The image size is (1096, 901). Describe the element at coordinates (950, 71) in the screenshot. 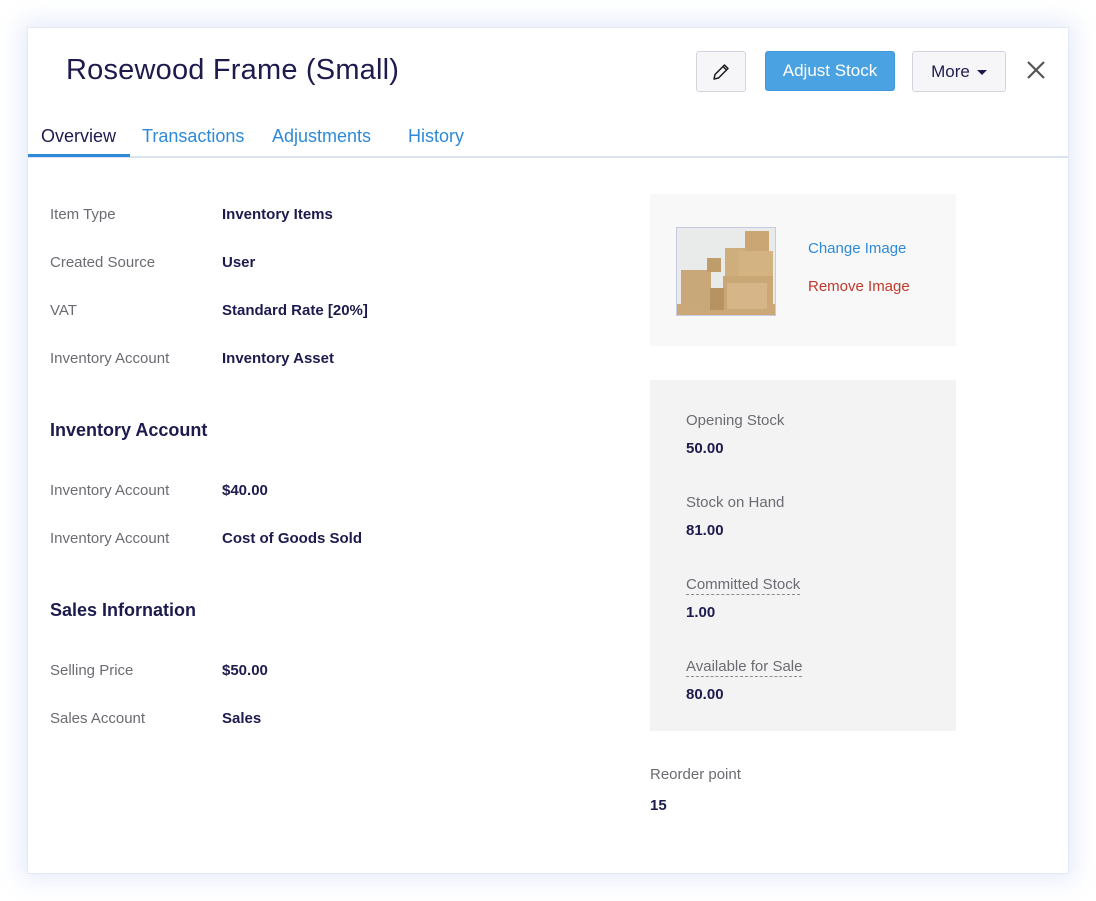

I see `more-label: More` at that location.